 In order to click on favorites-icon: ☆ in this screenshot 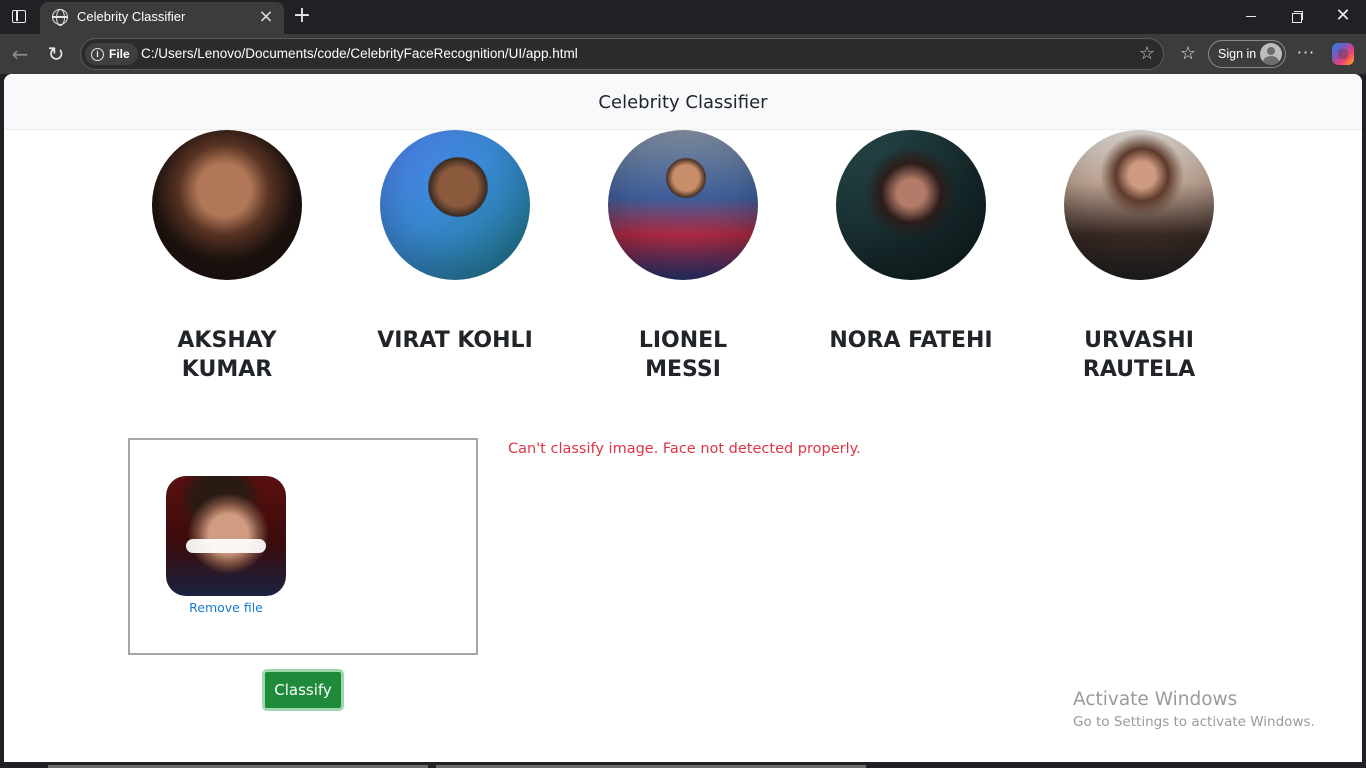, I will do `click(1188, 54)`.